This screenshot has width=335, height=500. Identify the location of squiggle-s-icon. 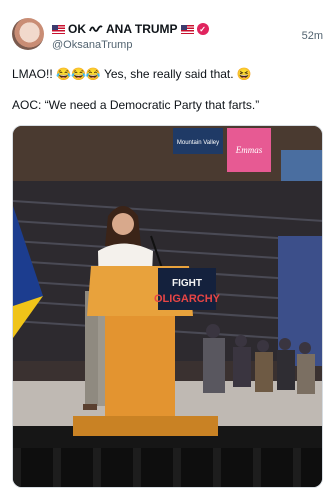
(96, 28).